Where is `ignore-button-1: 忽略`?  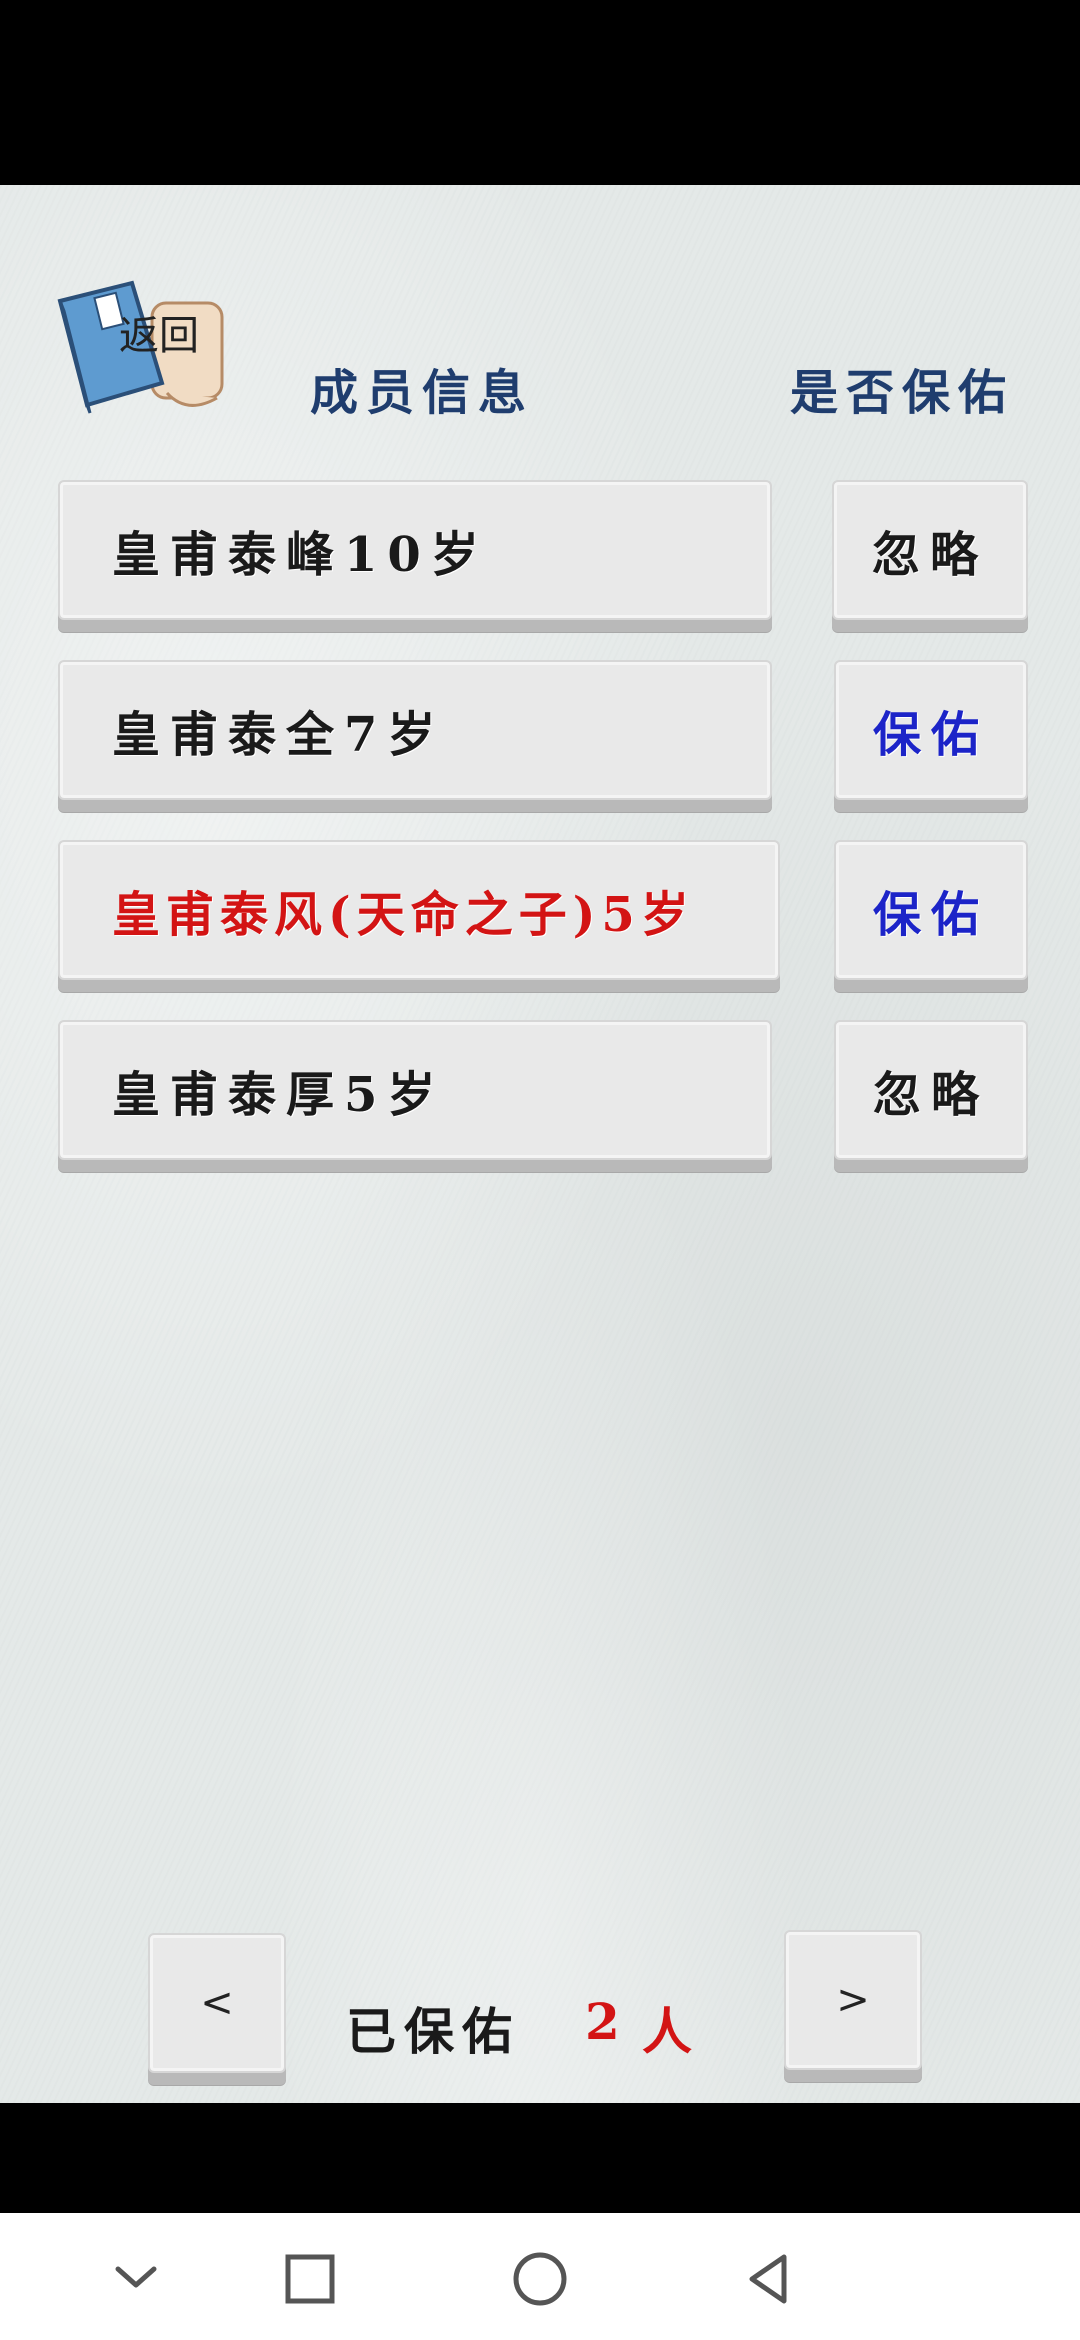
ignore-button-1: 忽略 is located at coordinates (930, 550).